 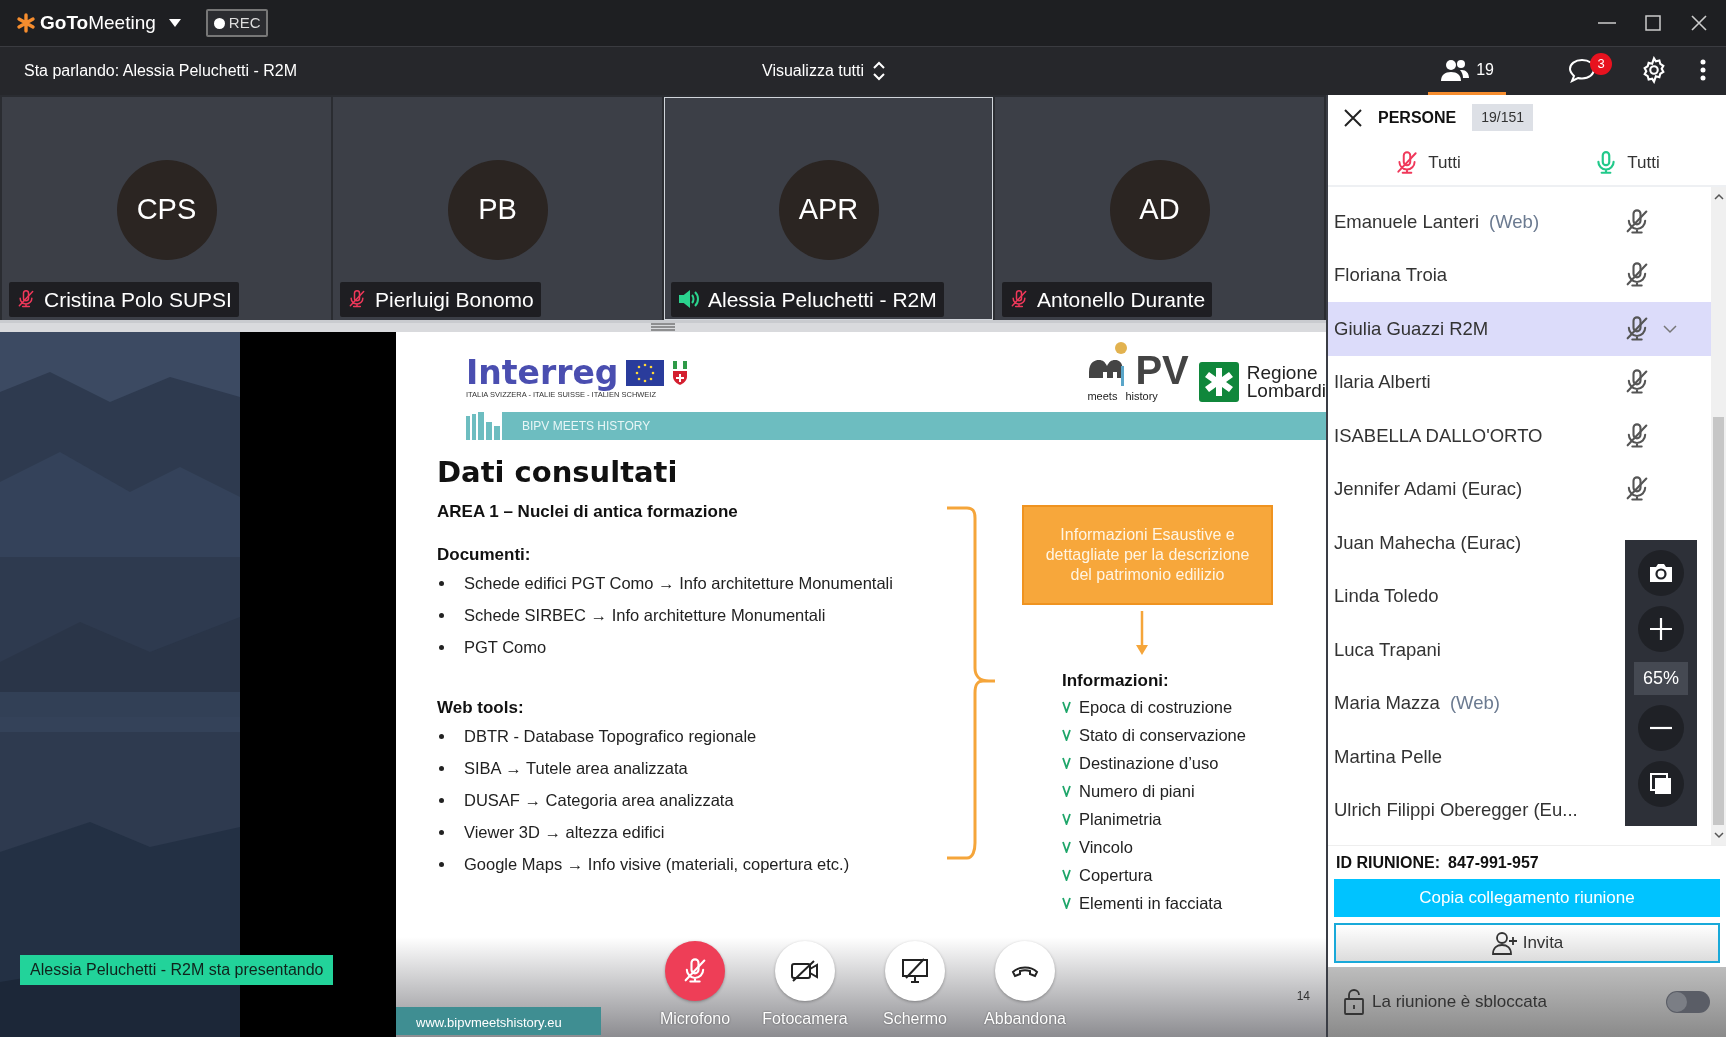 What do you see at coordinates (1121, 299) in the screenshot?
I see `participant-name: Antonello Durante` at bounding box center [1121, 299].